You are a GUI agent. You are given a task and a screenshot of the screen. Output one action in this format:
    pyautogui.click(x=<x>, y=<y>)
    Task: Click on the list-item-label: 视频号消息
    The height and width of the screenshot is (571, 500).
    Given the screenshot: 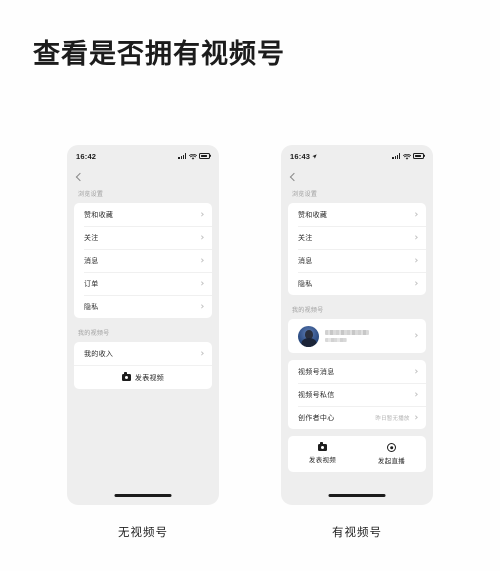 What is the action you would take?
    pyautogui.click(x=316, y=372)
    